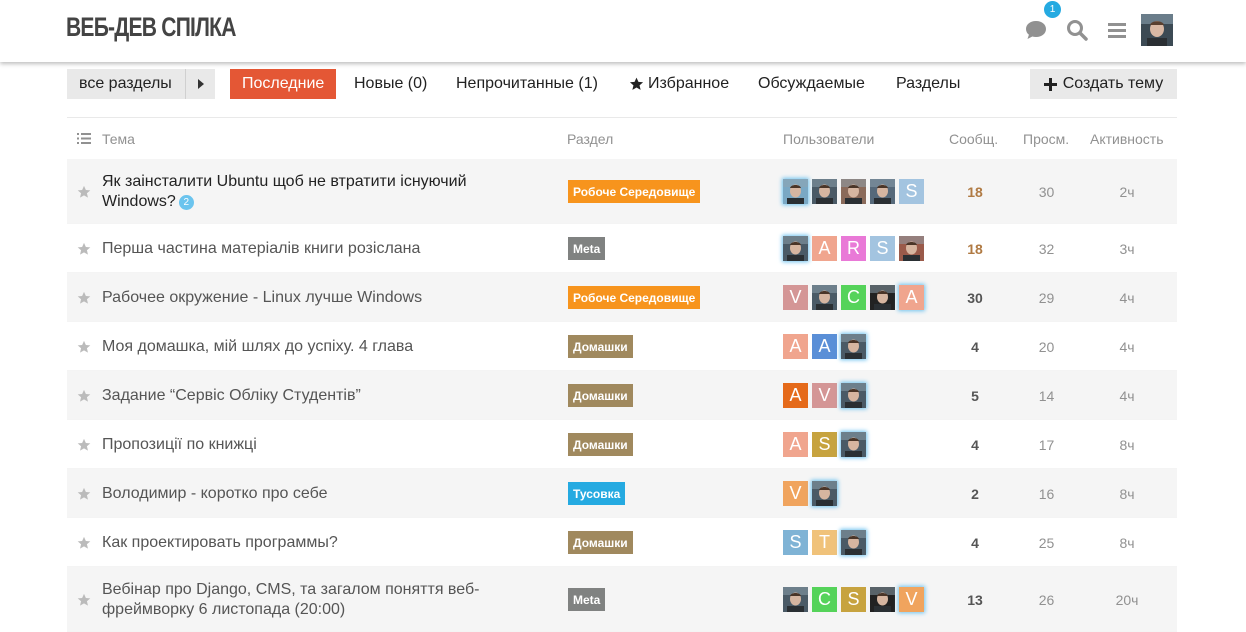 The height and width of the screenshot is (632, 1246). I want to click on header-topic: Тема, so click(118, 139).